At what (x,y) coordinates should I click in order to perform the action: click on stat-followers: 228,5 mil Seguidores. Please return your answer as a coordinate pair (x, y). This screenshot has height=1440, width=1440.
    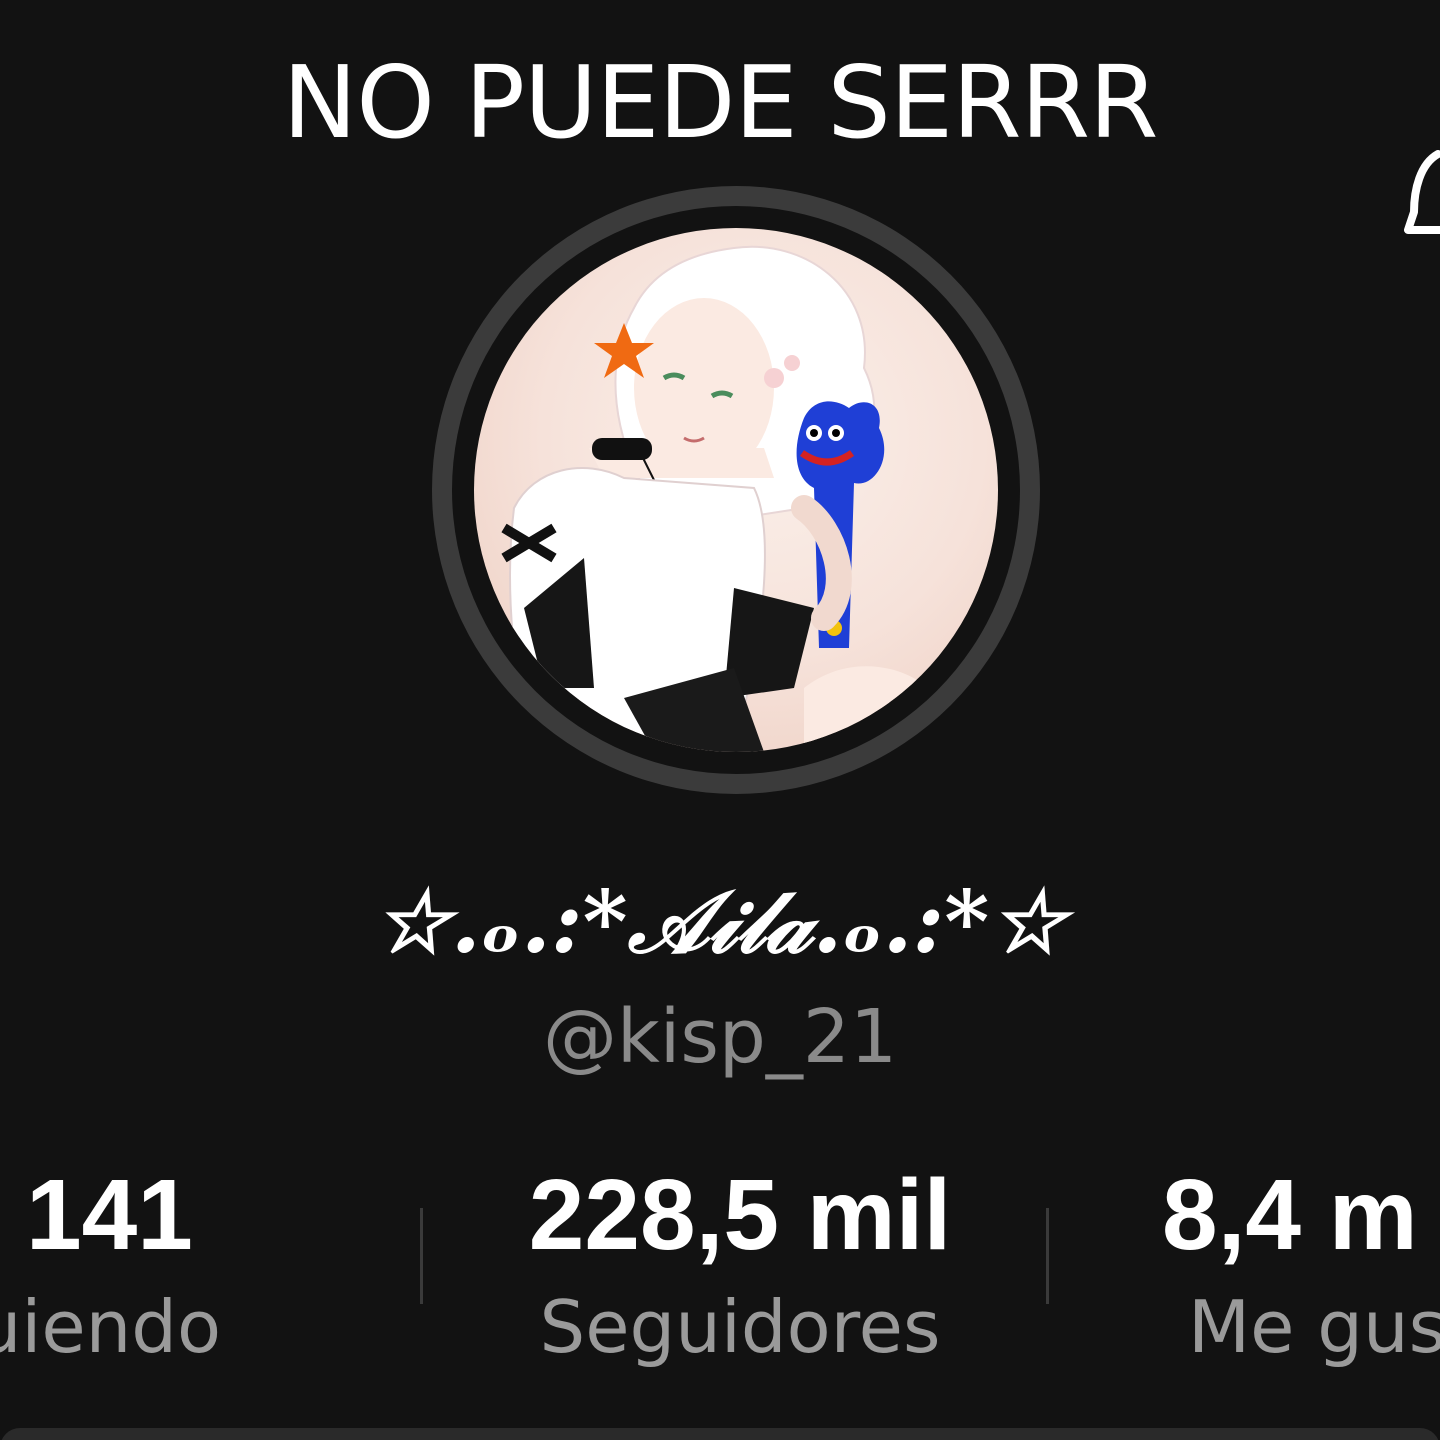
    Looking at the image, I should click on (740, 1266).